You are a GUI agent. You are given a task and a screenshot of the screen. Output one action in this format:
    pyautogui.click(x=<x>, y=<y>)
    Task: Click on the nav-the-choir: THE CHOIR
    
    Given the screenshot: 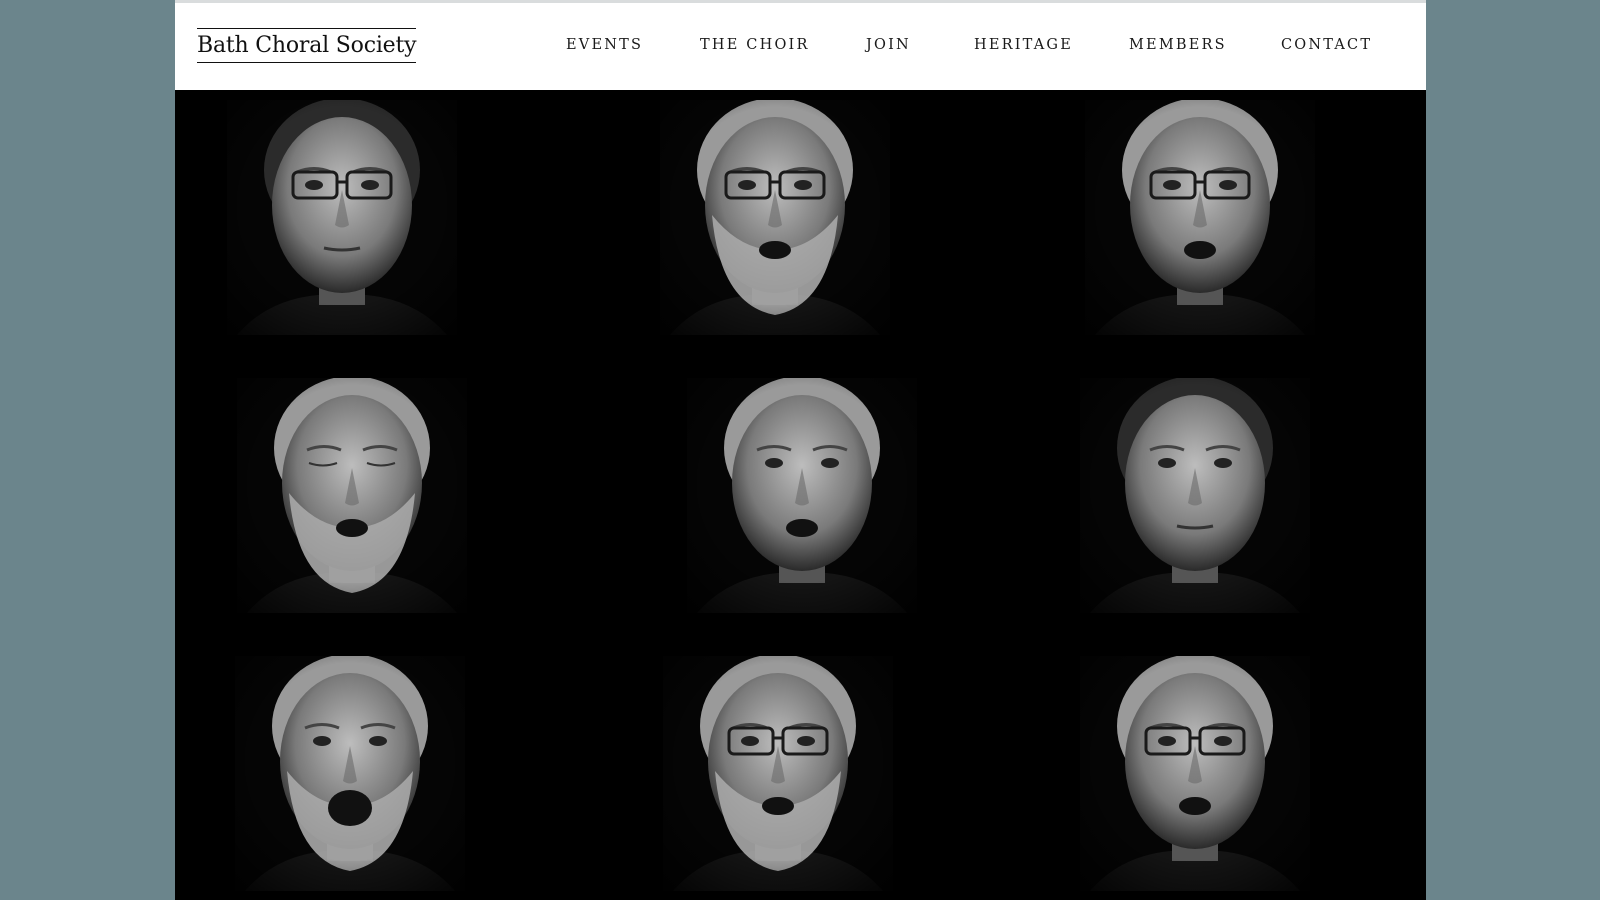 What is the action you would take?
    pyautogui.click(x=755, y=45)
    